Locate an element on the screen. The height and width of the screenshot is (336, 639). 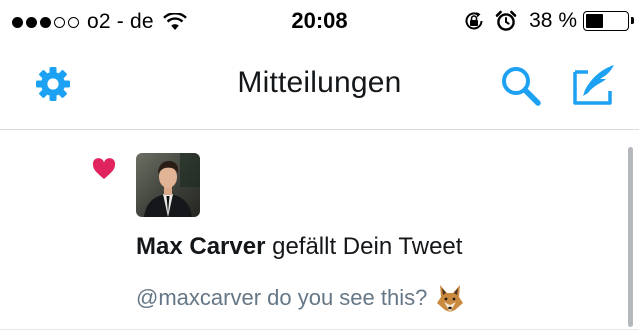
battery-icon is located at coordinates (608, 21).